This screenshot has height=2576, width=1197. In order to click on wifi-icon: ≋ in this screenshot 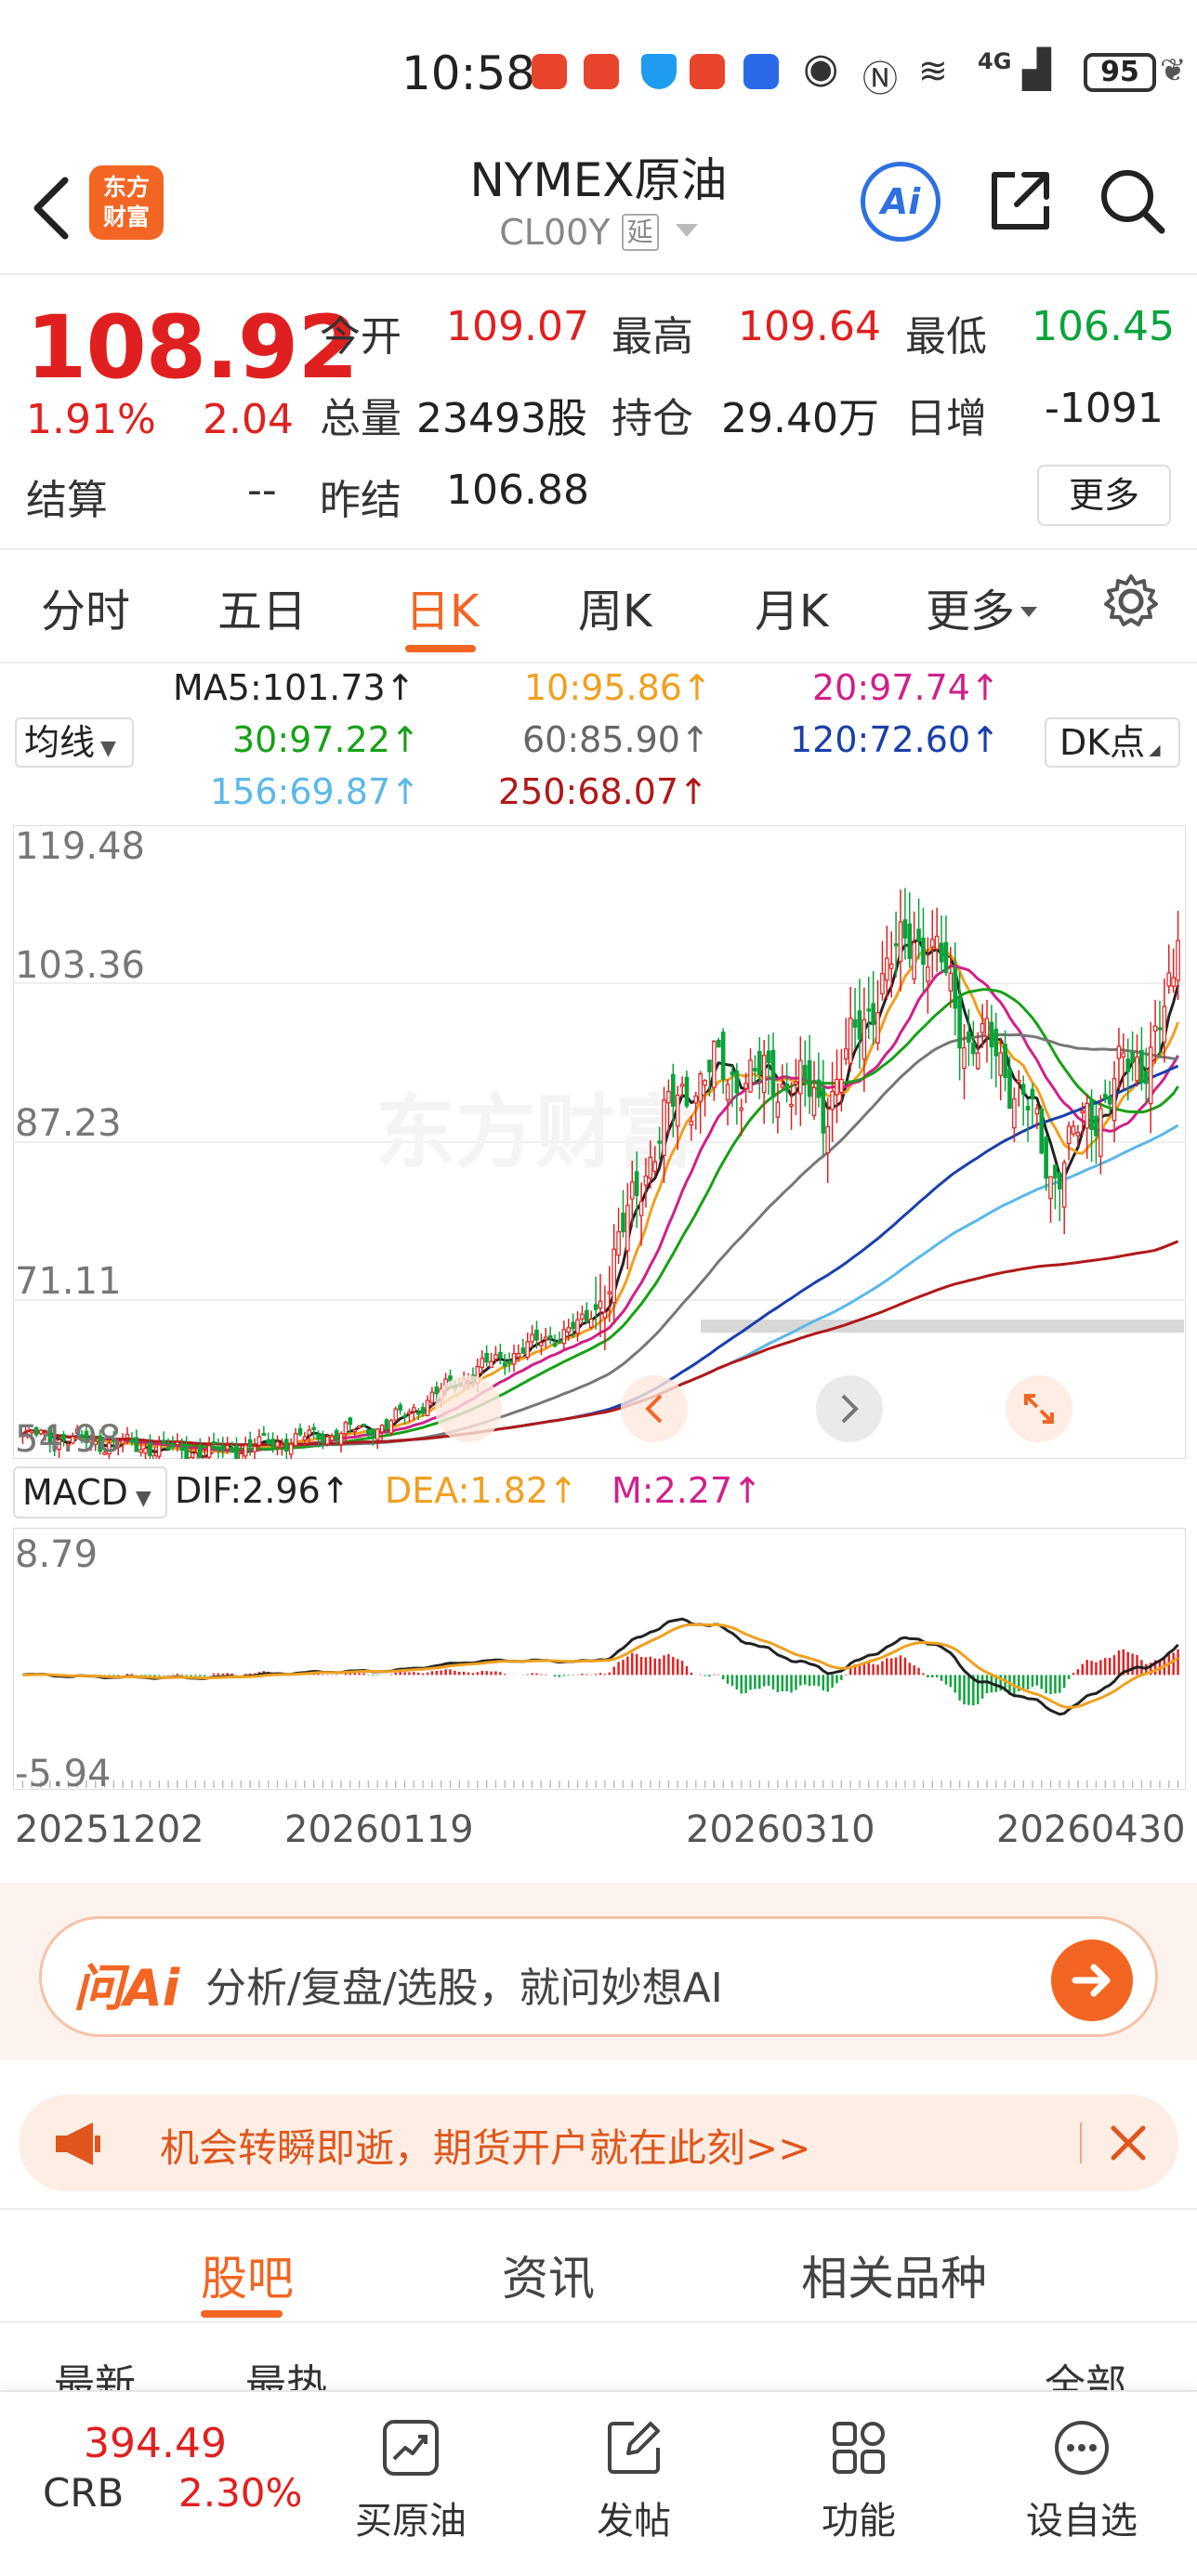, I will do `click(933, 70)`.